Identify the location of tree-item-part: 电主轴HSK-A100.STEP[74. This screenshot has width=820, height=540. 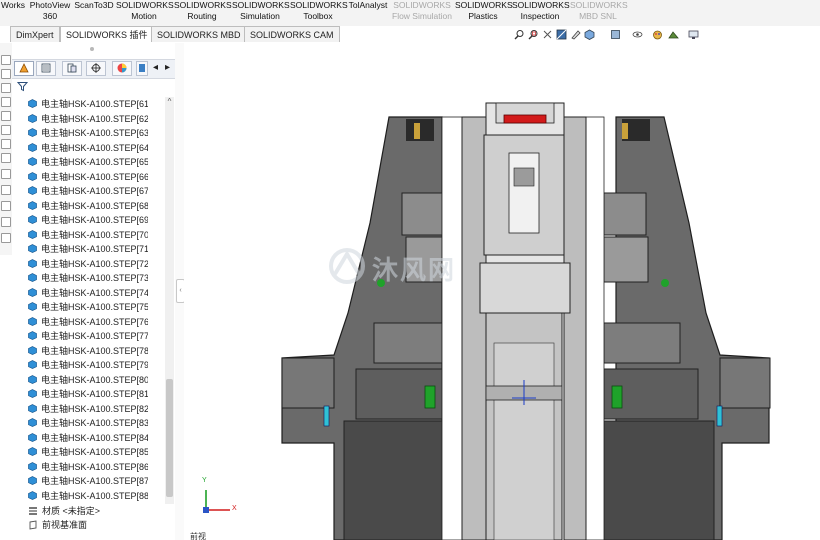
(88, 293).